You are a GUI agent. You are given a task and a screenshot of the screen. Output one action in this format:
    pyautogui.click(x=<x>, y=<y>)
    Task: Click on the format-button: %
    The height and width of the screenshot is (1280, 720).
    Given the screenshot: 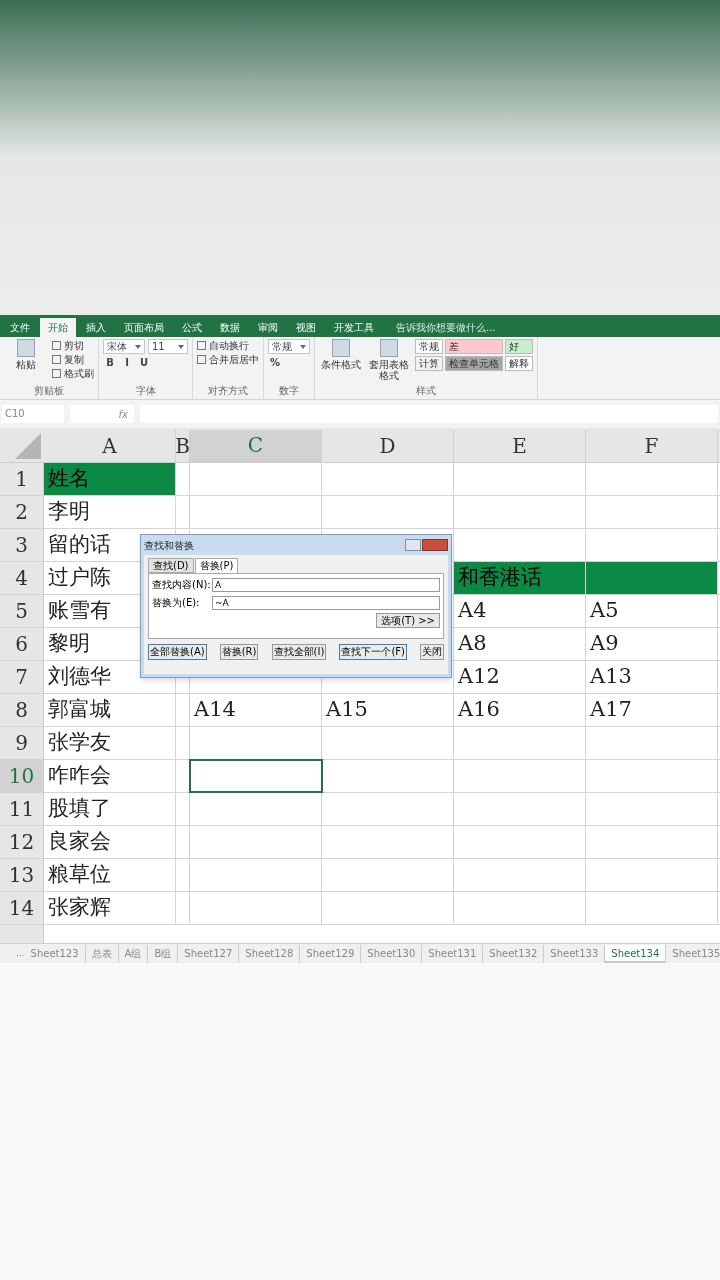 What is the action you would take?
    pyautogui.click(x=275, y=362)
    